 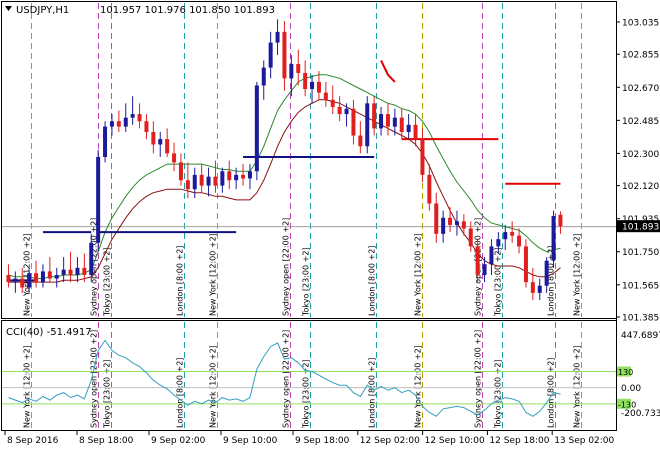 I want to click on time-tick-label: 9 Sep 10:00, so click(x=250, y=441).